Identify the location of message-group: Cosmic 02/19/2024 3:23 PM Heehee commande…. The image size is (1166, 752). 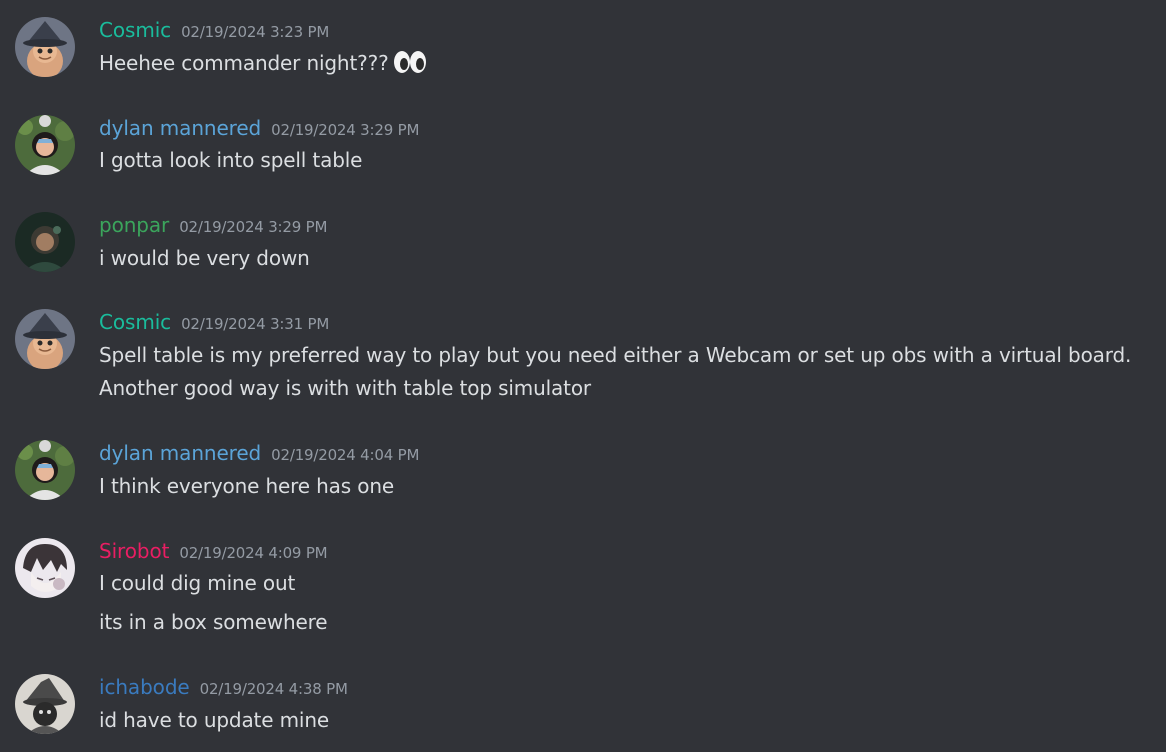
(583, 48).